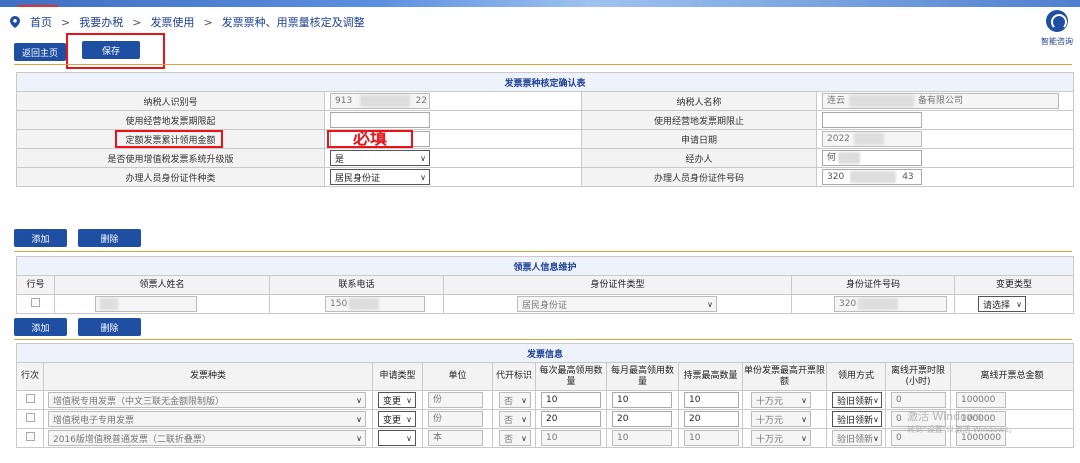  I want to click on col-offline-total: 离线开票总金额, so click(1012, 376).